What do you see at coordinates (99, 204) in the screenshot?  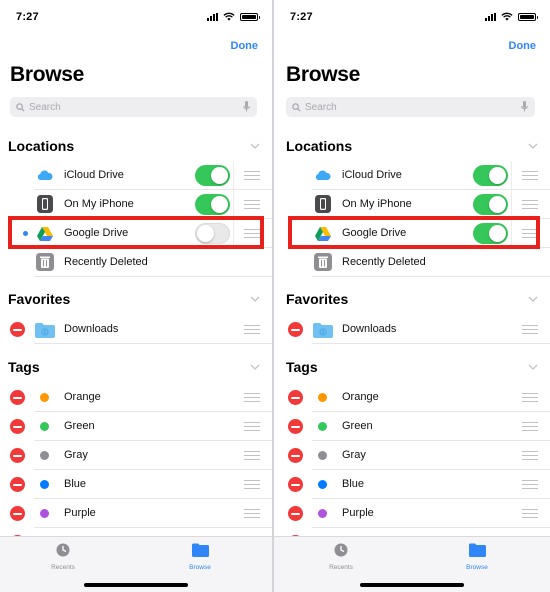 I see `location-label: On My iPhone` at bounding box center [99, 204].